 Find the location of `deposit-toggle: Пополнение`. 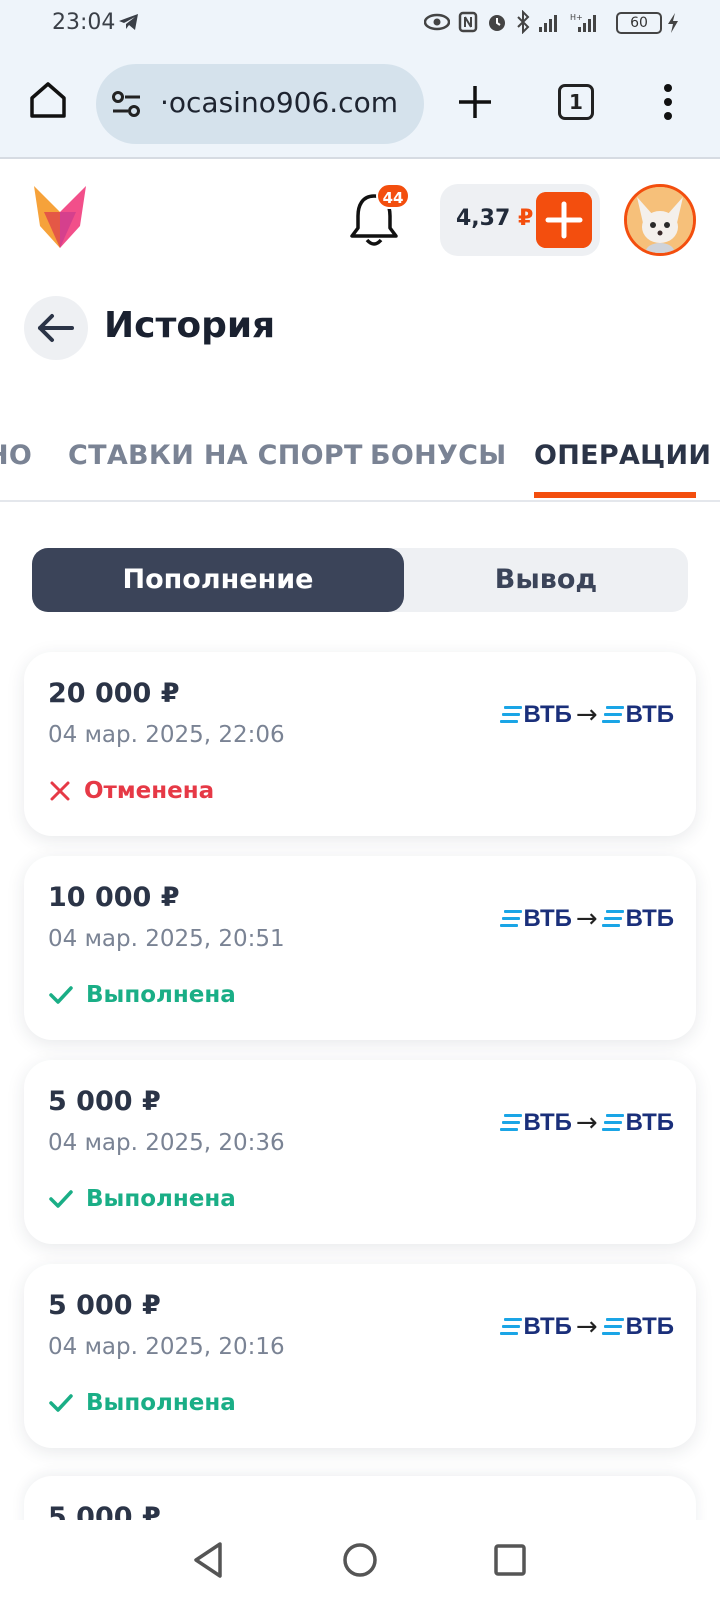

deposit-toggle: Пополнение is located at coordinates (218, 580).